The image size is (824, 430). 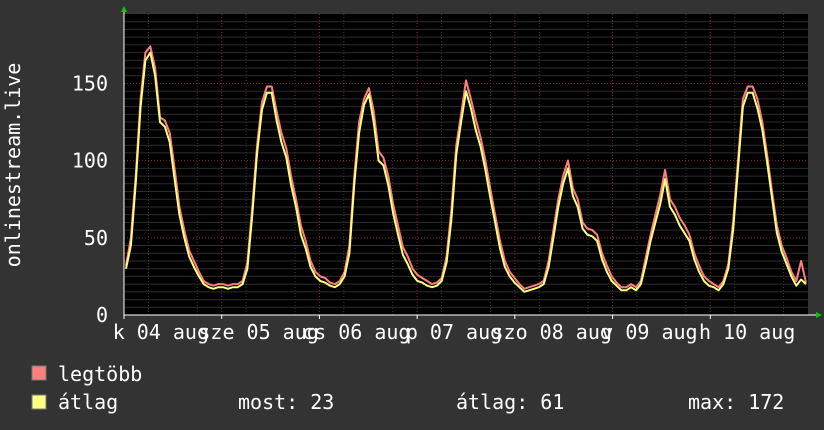 I want to click on y-tick-label: 100, so click(x=90, y=161).